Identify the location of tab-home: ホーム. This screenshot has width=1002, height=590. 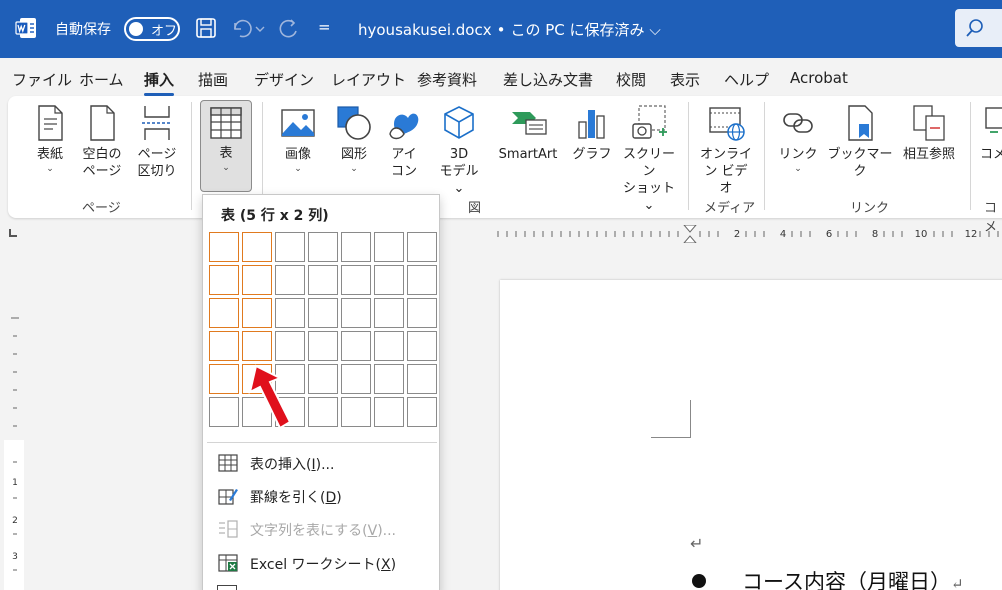
(101, 79).